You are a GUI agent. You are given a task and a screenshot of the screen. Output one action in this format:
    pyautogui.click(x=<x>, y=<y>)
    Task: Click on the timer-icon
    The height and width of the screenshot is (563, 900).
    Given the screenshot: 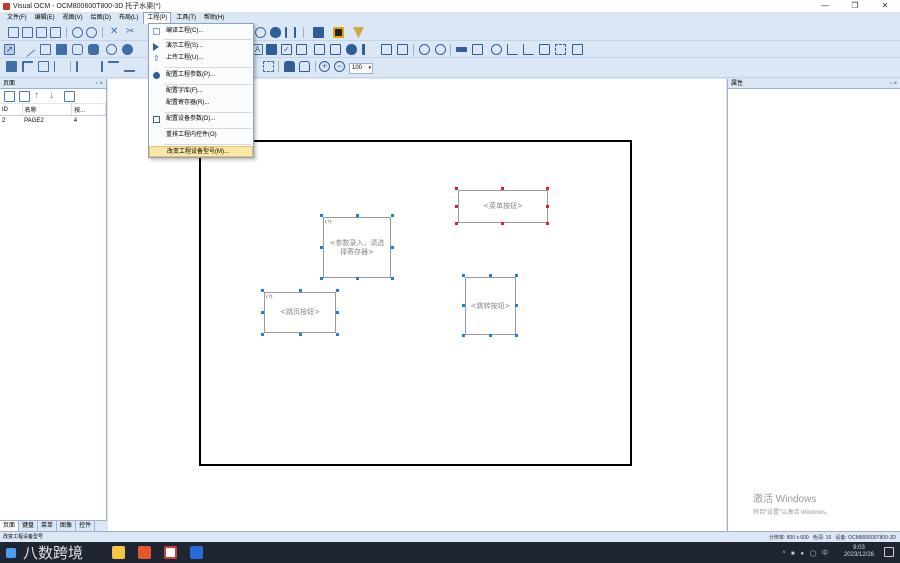 What is the action you would take?
    pyautogui.click(x=440, y=49)
    